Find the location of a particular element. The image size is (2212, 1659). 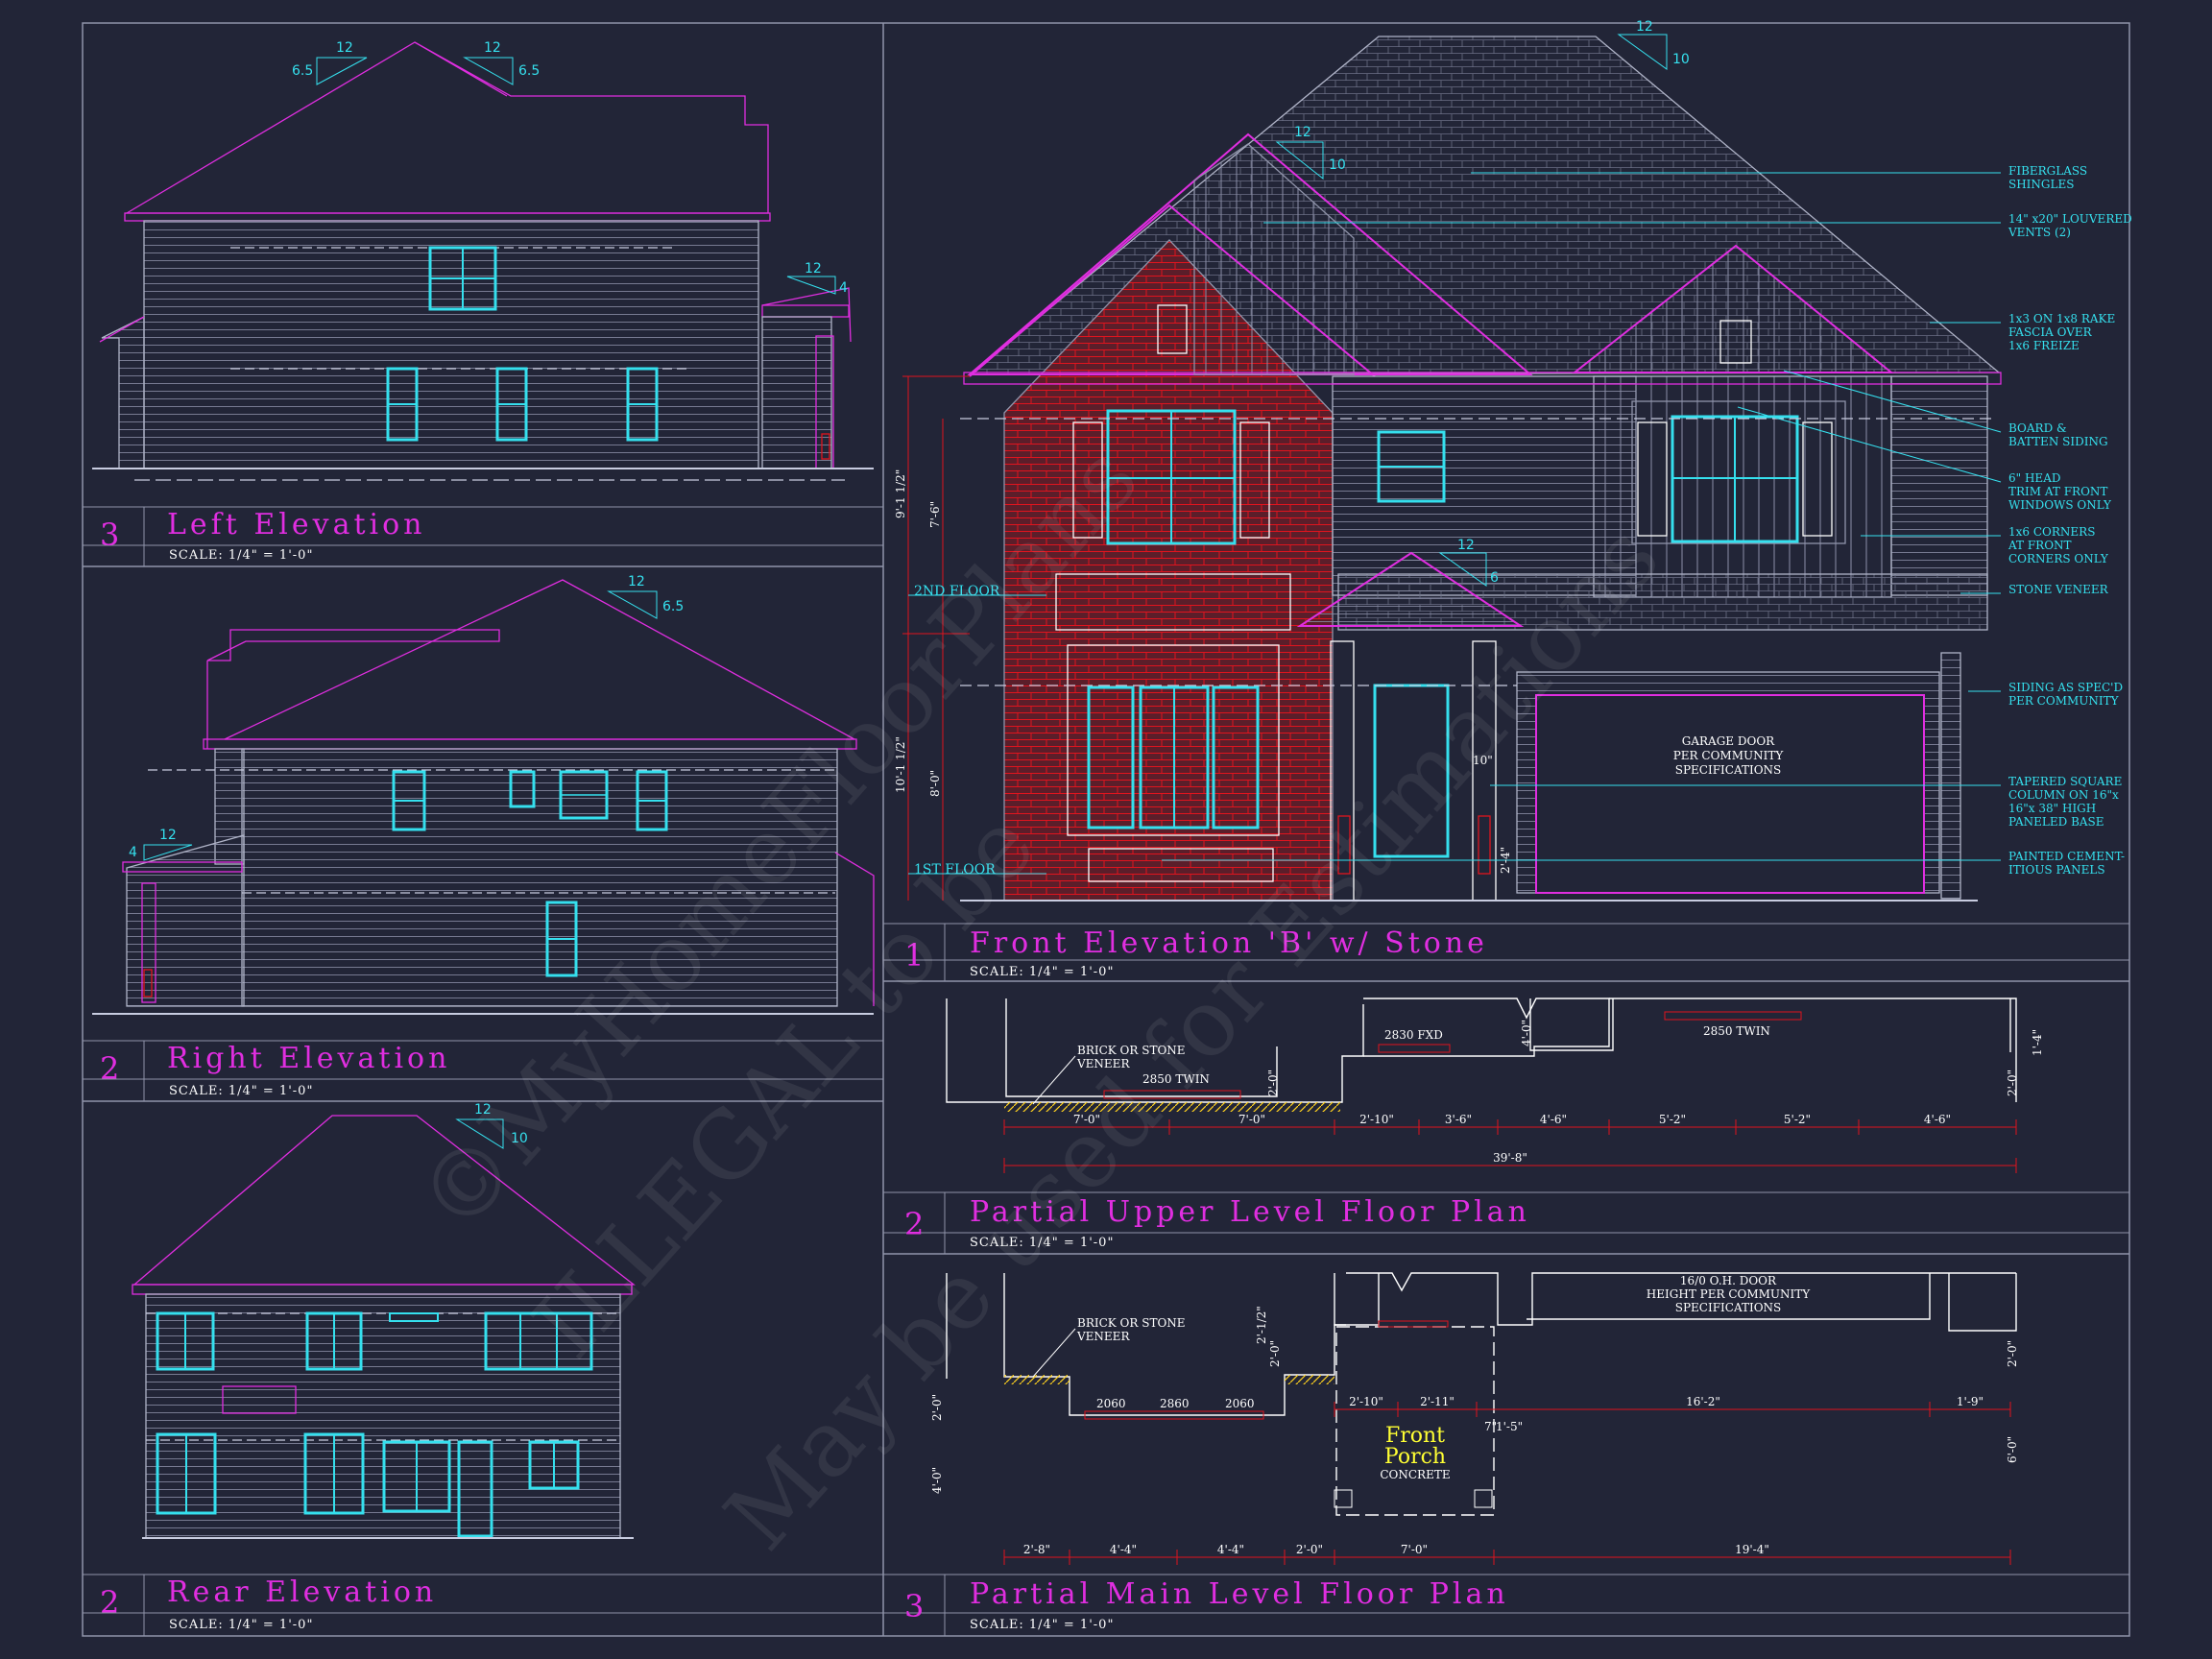

dim-text: 8'-0" is located at coordinates (935, 783).